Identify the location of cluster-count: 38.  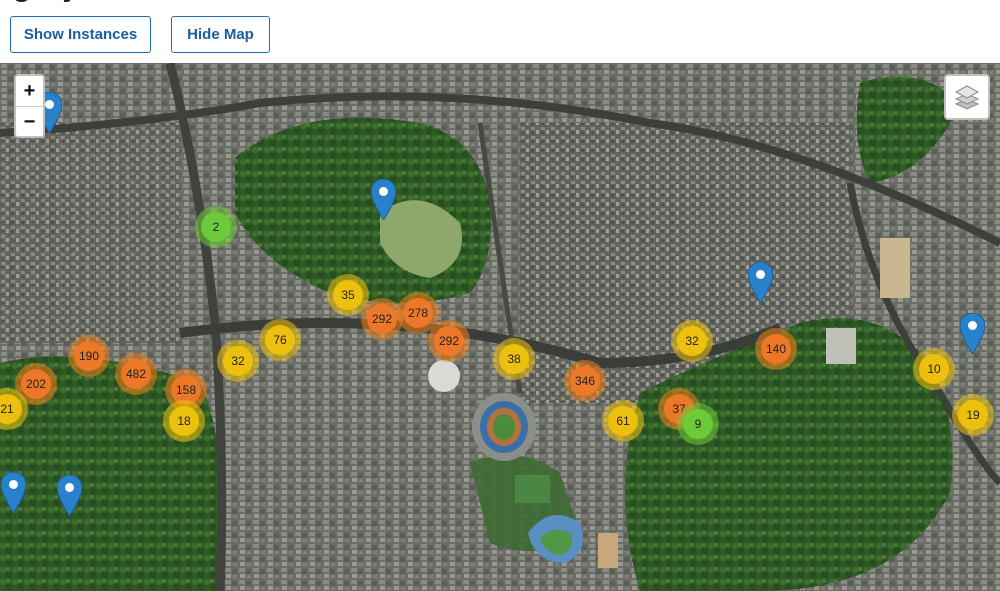
(514, 359).